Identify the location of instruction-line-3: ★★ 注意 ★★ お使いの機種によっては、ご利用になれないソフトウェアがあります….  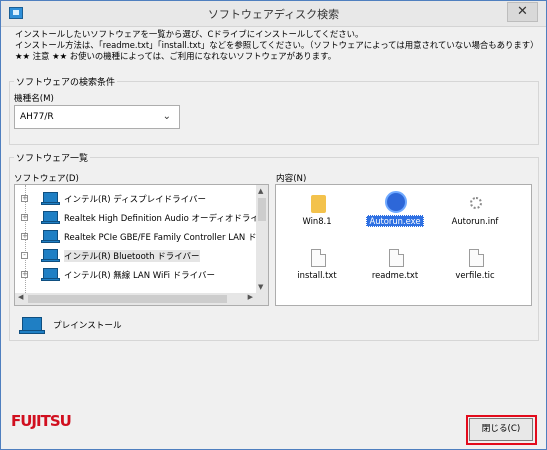
(176, 56).